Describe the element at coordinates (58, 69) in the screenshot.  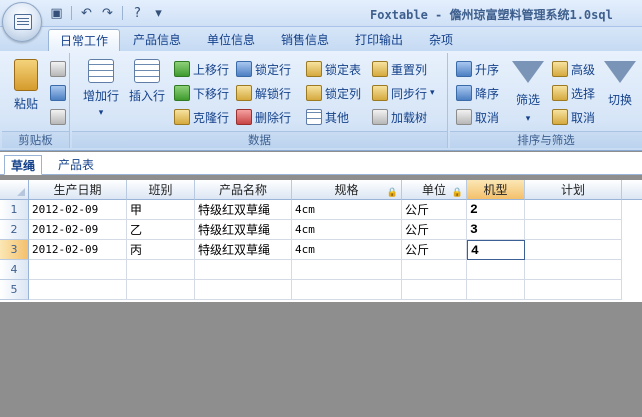
I see `copy-icon` at that location.